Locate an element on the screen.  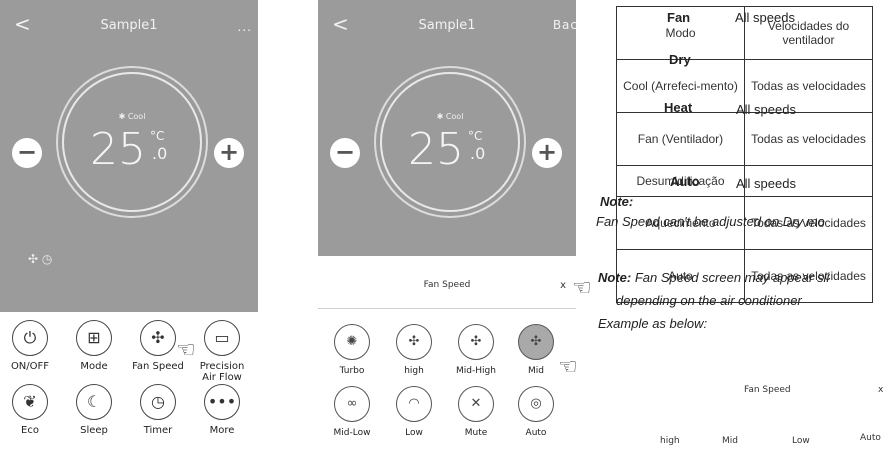
overlay-auto: Auto is located at coordinates (685, 181).